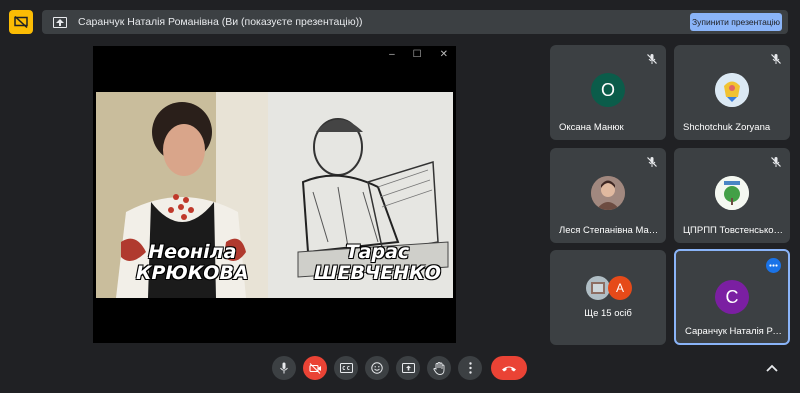 This screenshot has height=393, width=800. I want to click on present-screen-off-icon, so click(21, 22).